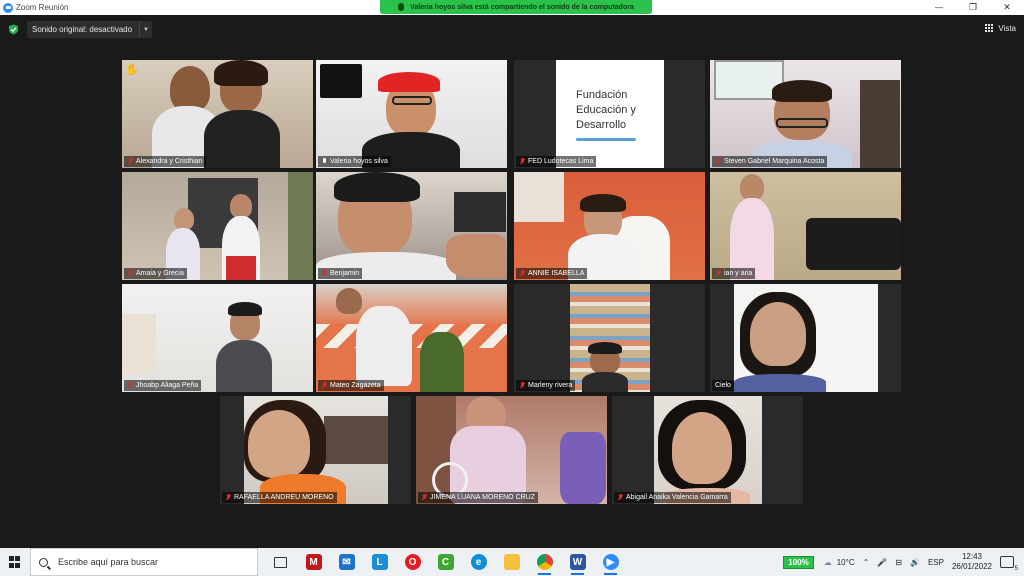 The image size is (1024, 576). Describe the element at coordinates (132, 69) in the screenshot. I see `raised-hand-icon: ✋` at that location.